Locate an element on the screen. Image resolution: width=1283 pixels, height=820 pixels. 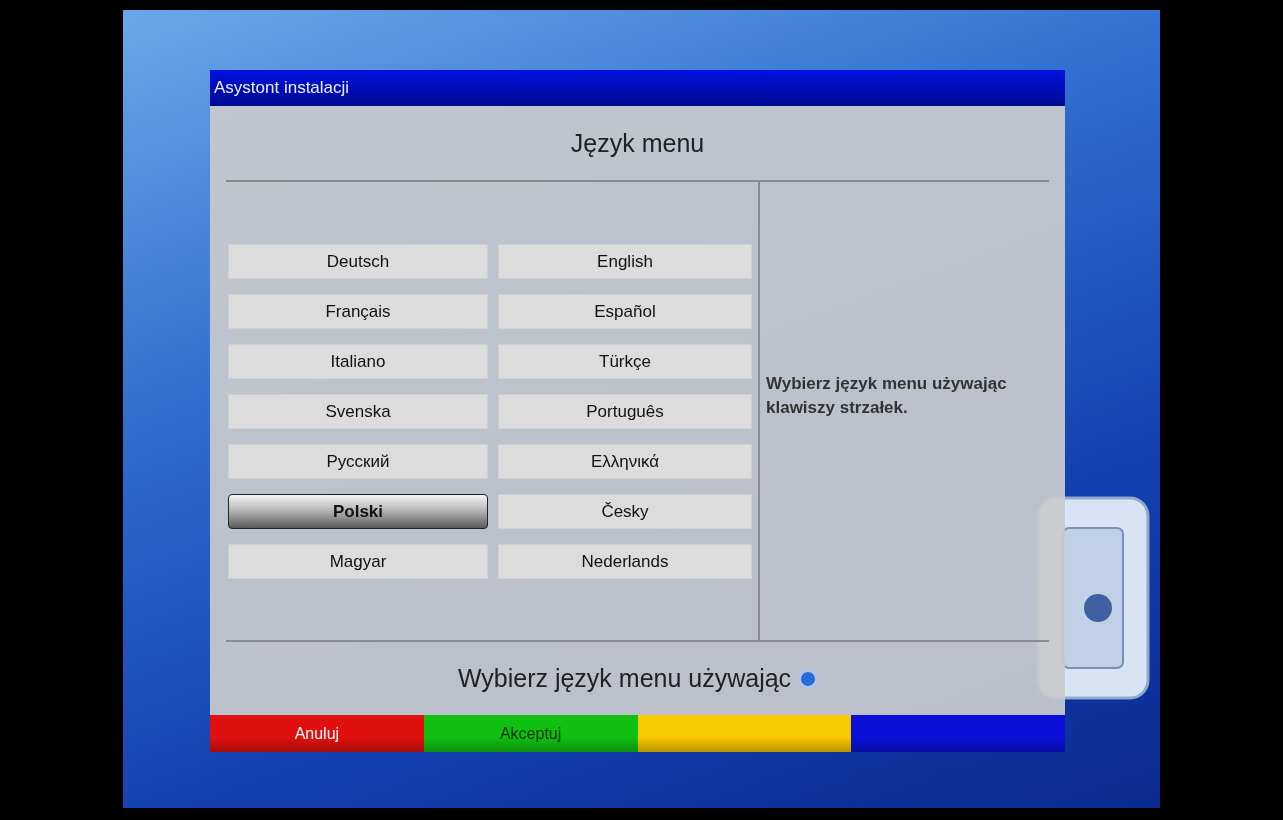
help-text: Wybierz język menu używając klawiszy strzałek. is located at coordinates (887, 396).